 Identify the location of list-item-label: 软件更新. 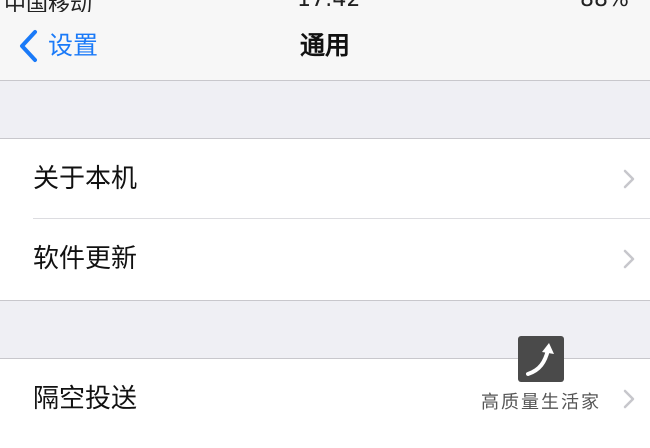
(85, 259).